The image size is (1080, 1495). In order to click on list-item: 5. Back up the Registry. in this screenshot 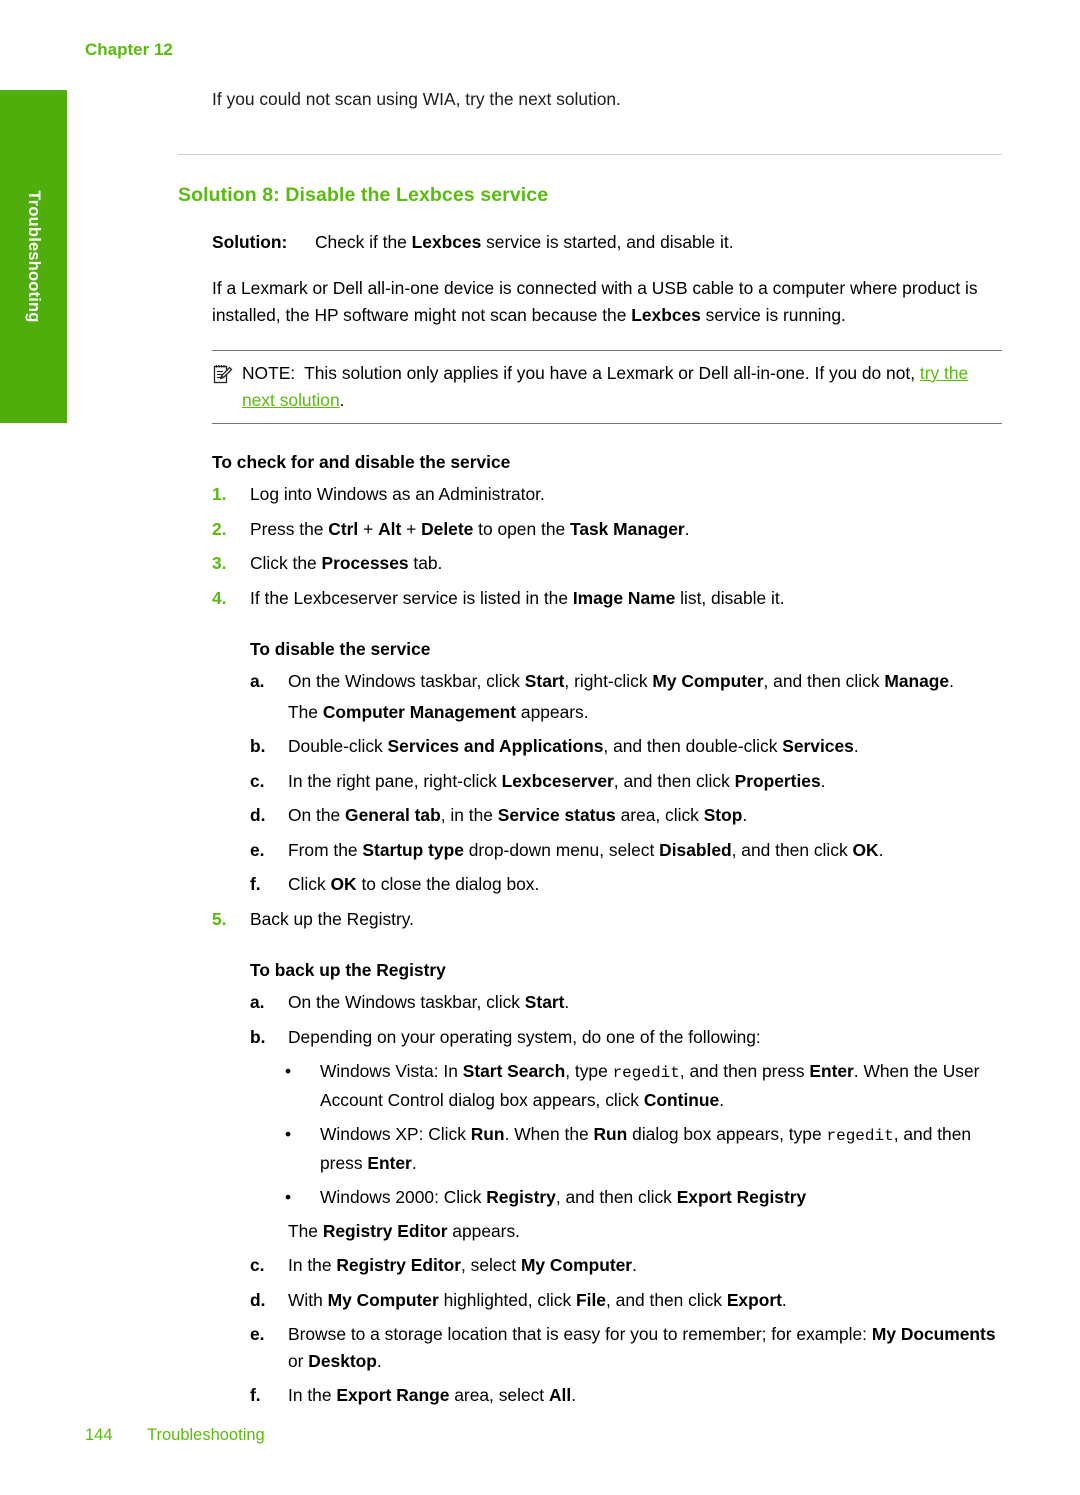, I will do `click(607, 919)`.